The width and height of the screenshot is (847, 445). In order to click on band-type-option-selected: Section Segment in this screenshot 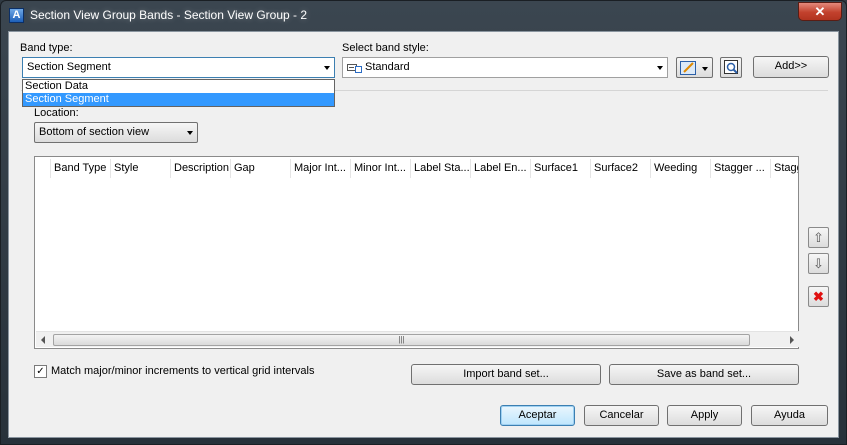, I will do `click(178, 99)`.